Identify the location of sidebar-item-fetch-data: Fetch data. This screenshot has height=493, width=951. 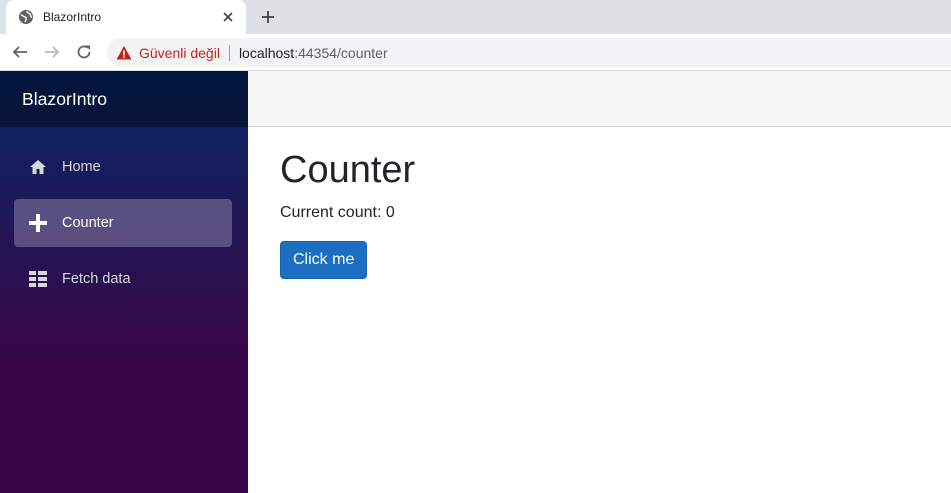
(123, 279).